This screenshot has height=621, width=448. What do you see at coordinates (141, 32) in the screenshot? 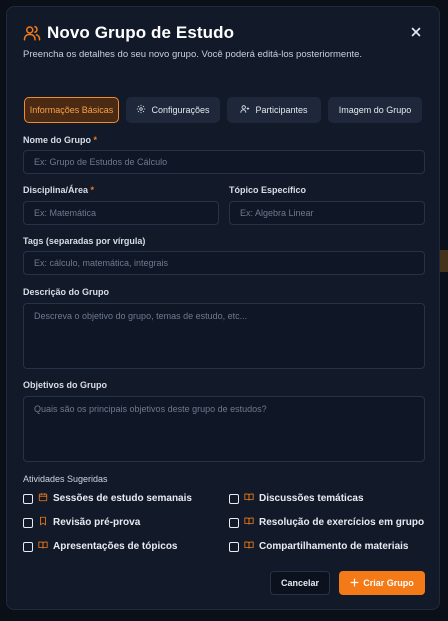
I see `dialog-title: Novo Grupo de Estudo` at bounding box center [141, 32].